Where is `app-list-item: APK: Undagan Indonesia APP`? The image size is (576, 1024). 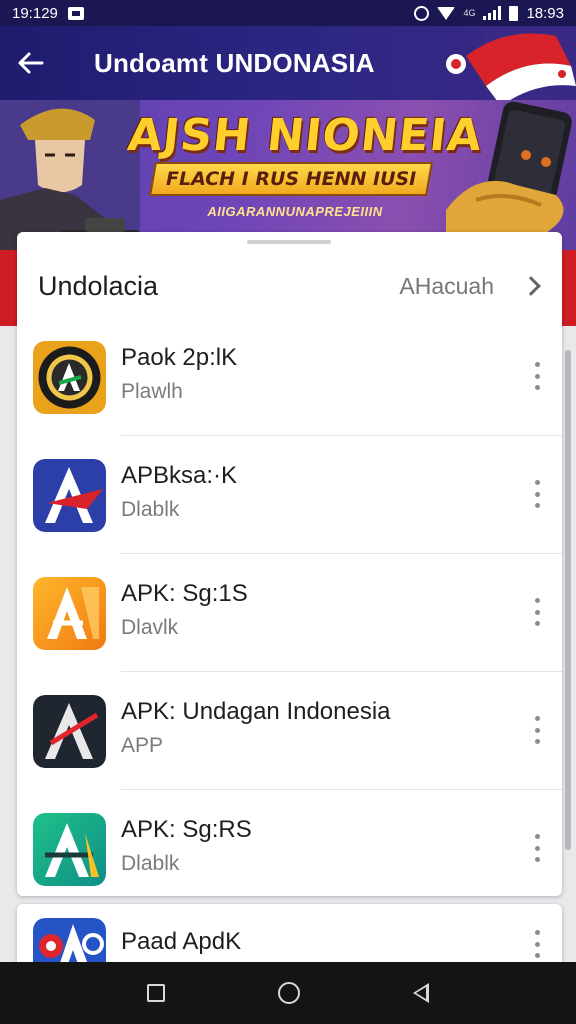
app-list-item: APK: Undagan Indonesia APP is located at coordinates (289, 731).